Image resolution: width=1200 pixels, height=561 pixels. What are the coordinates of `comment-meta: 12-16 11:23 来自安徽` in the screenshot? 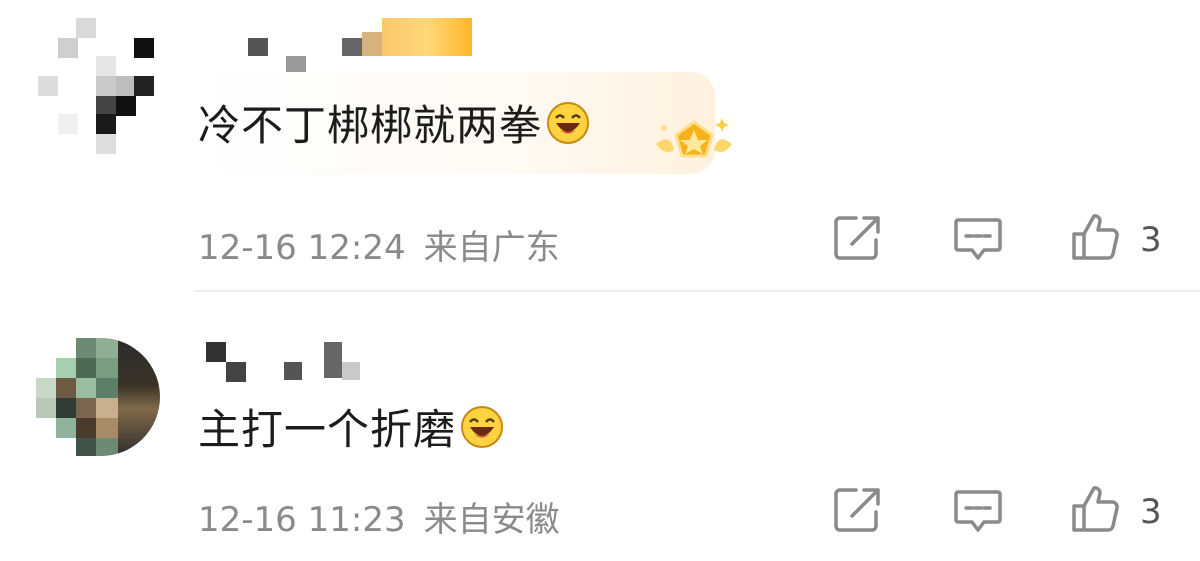 It's located at (388, 516).